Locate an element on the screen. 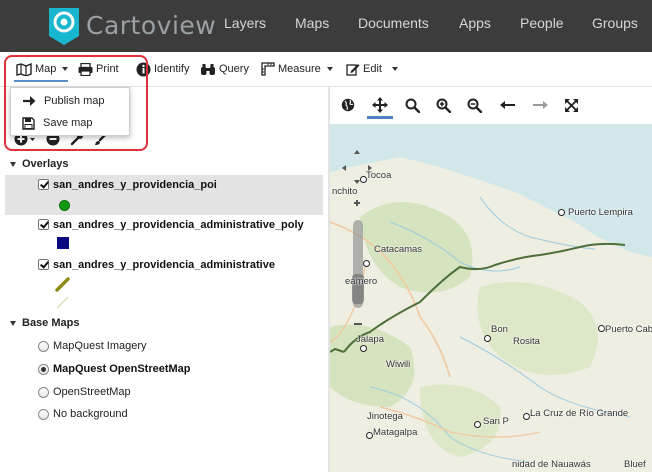  map-icon is located at coordinates (24, 69).